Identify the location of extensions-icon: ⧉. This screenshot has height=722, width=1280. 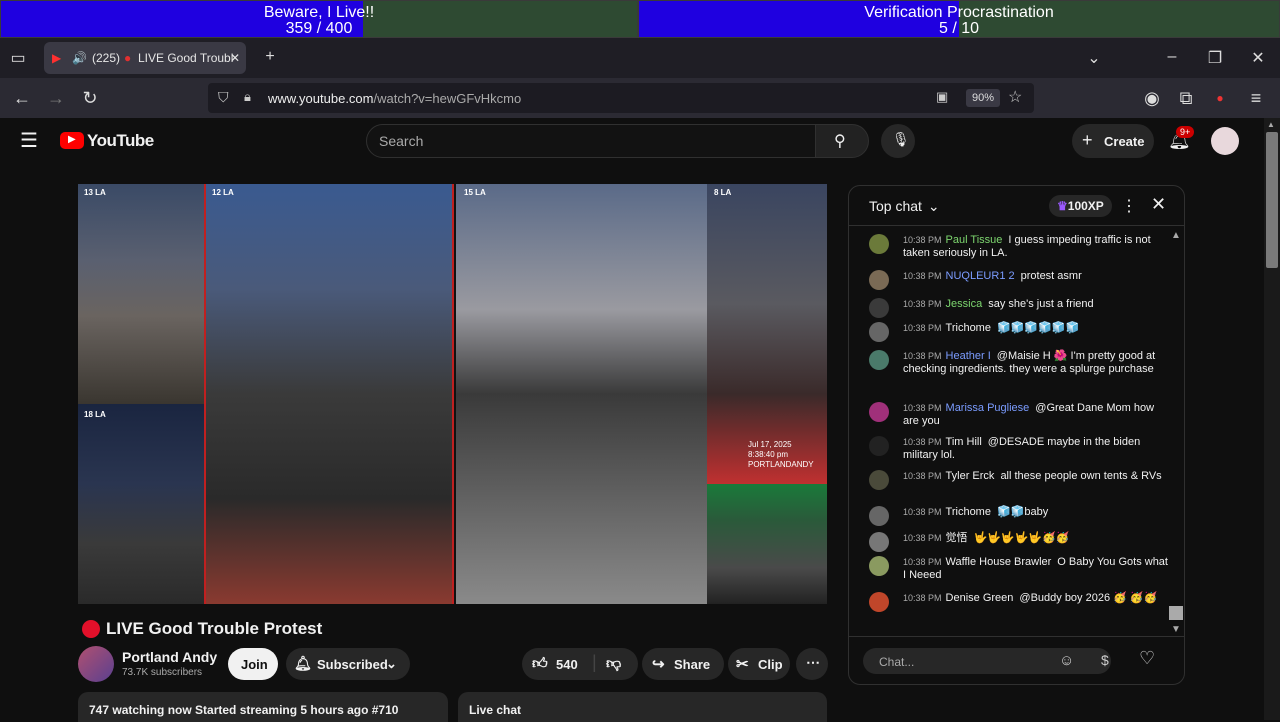
(1186, 98).